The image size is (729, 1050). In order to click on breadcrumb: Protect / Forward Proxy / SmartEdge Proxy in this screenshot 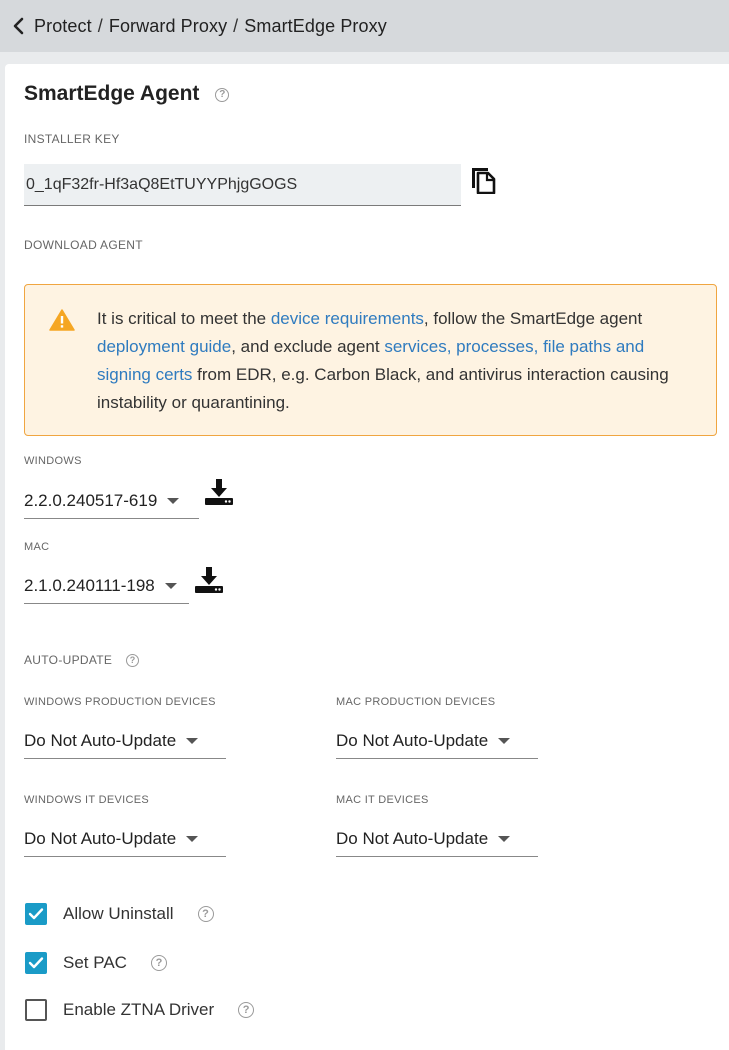, I will do `click(210, 26)`.